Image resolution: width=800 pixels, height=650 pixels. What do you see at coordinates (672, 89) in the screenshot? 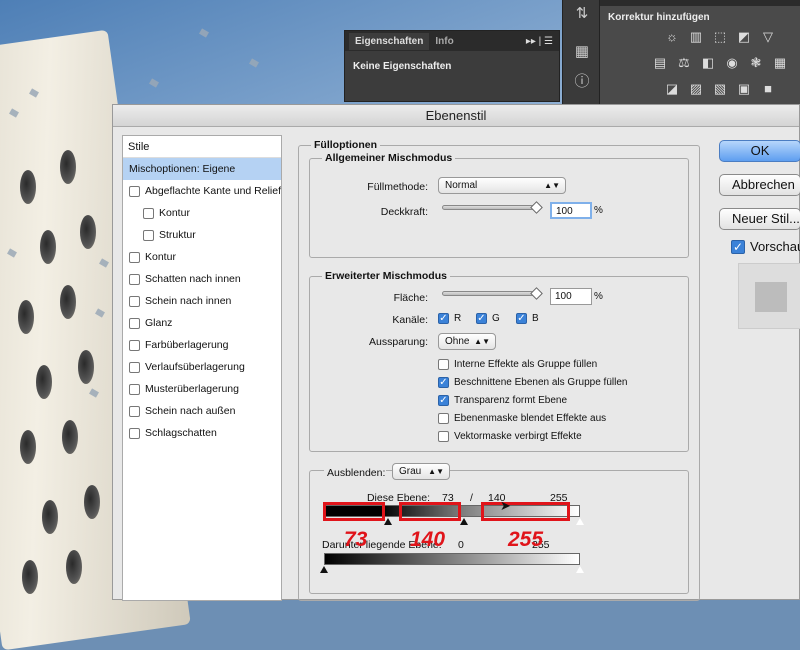
I see `invert-icon: ◪` at bounding box center [672, 89].